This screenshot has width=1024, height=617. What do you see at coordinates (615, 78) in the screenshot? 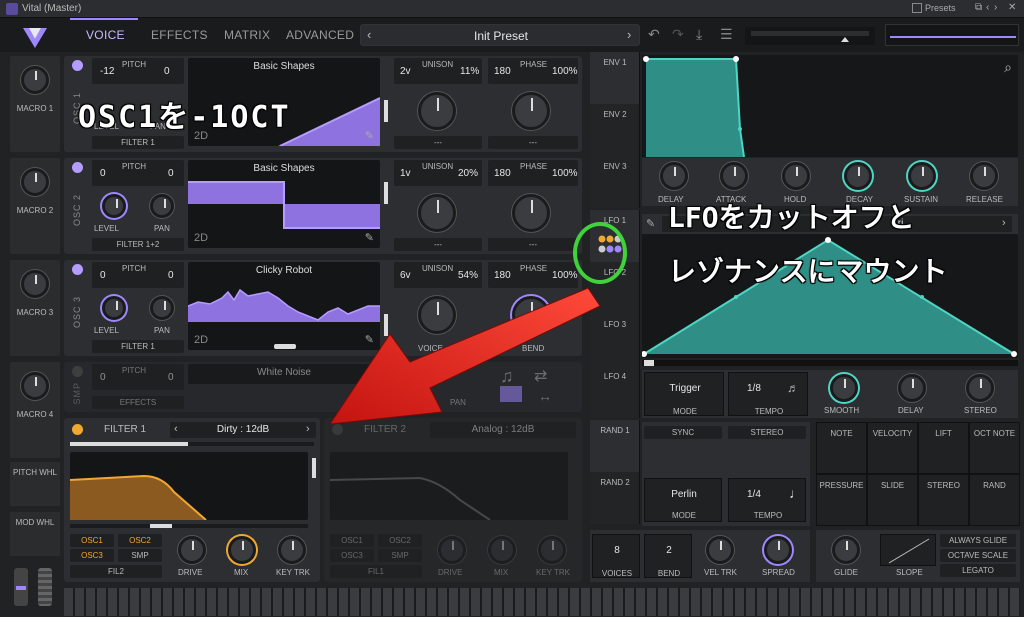
I see `env-1-tab: ENV 1` at bounding box center [615, 78].